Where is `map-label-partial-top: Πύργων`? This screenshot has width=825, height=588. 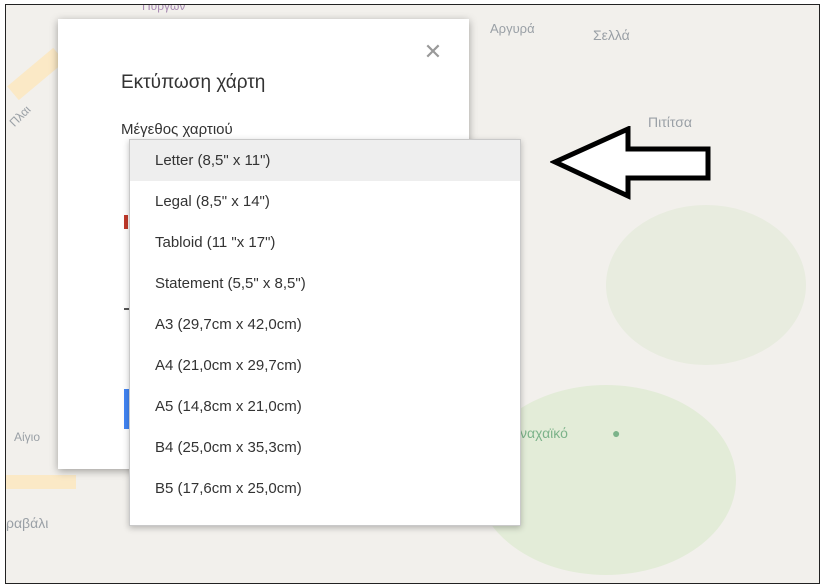
map-label-partial-top: Πύργων is located at coordinates (164, 8).